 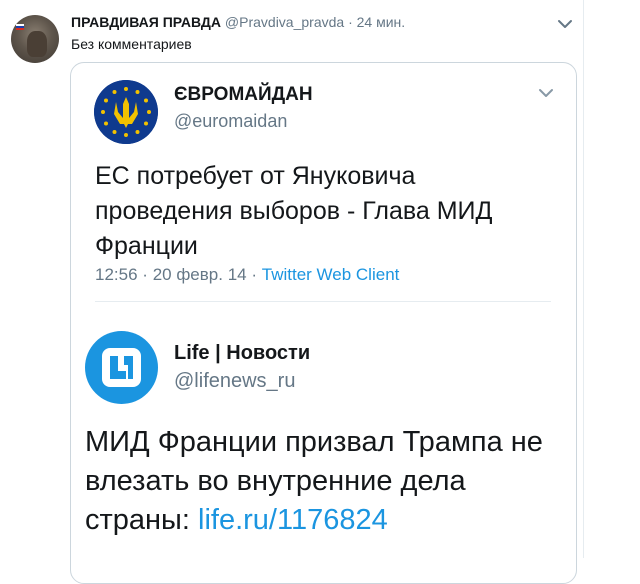 What do you see at coordinates (381, 22) in the screenshot?
I see `tweet-time: 24 мин.` at bounding box center [381, 22].